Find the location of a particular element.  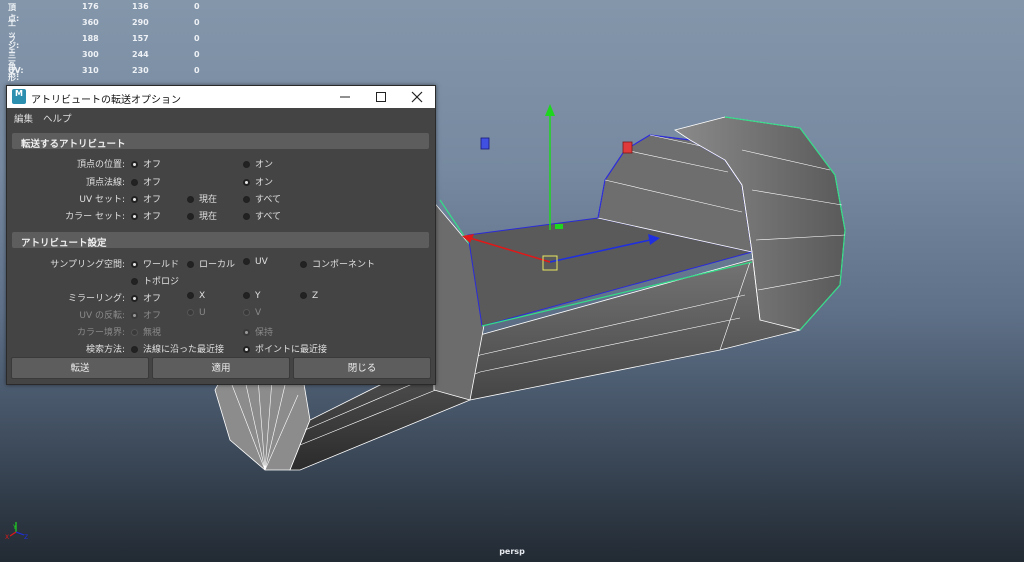

radio-flip-off: オフ is located at coordinates (146, 314).